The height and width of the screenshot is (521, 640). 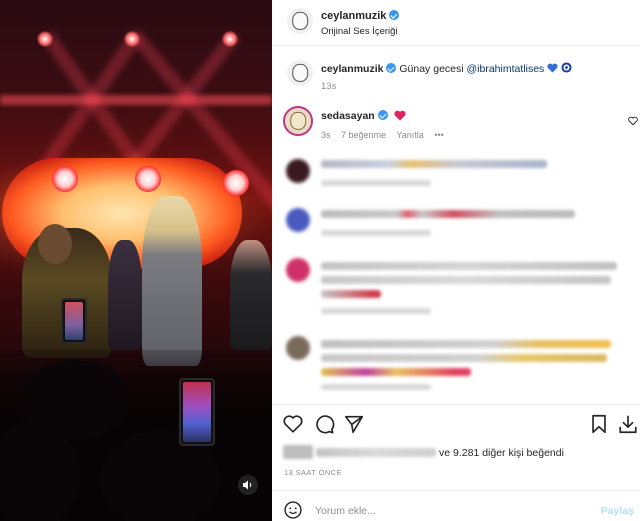 I want to click on comment-like-heart-icon, so click(x=633, y=121).